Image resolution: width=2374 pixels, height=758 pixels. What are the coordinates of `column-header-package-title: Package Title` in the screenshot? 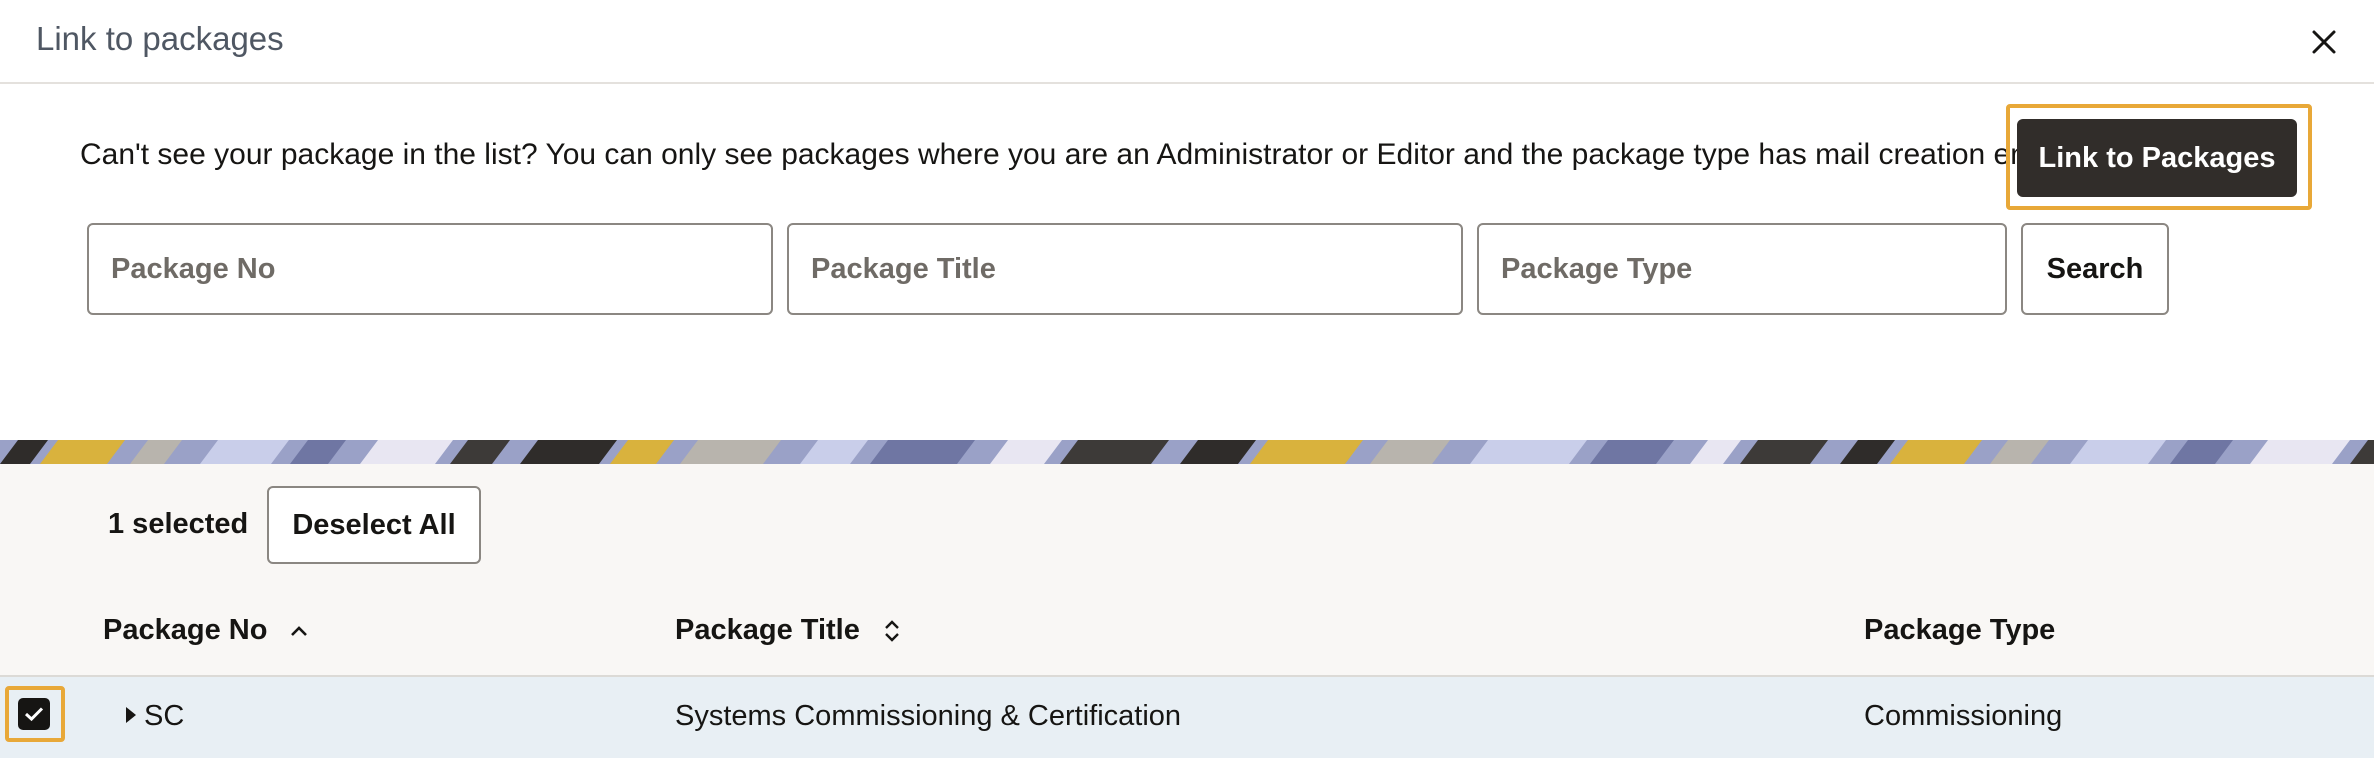 It's located at (788, 630).